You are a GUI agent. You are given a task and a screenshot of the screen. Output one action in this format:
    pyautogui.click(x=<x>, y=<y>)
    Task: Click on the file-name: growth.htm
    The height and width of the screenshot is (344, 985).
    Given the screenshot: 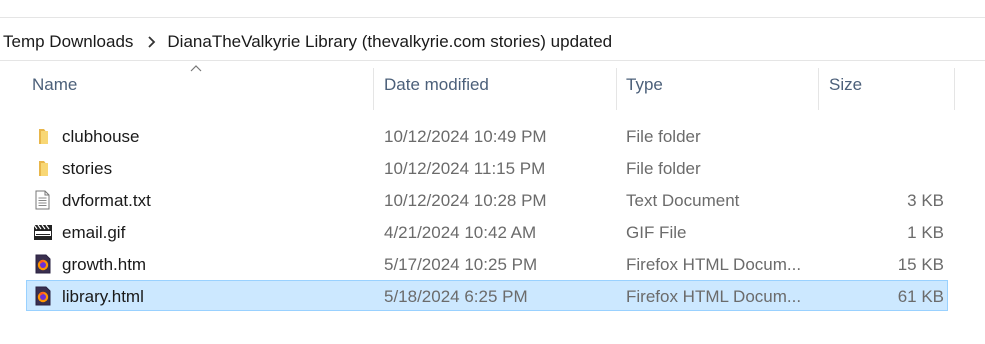 What is the action you would take?
    pyautogui.click(x=104, y=264)
    